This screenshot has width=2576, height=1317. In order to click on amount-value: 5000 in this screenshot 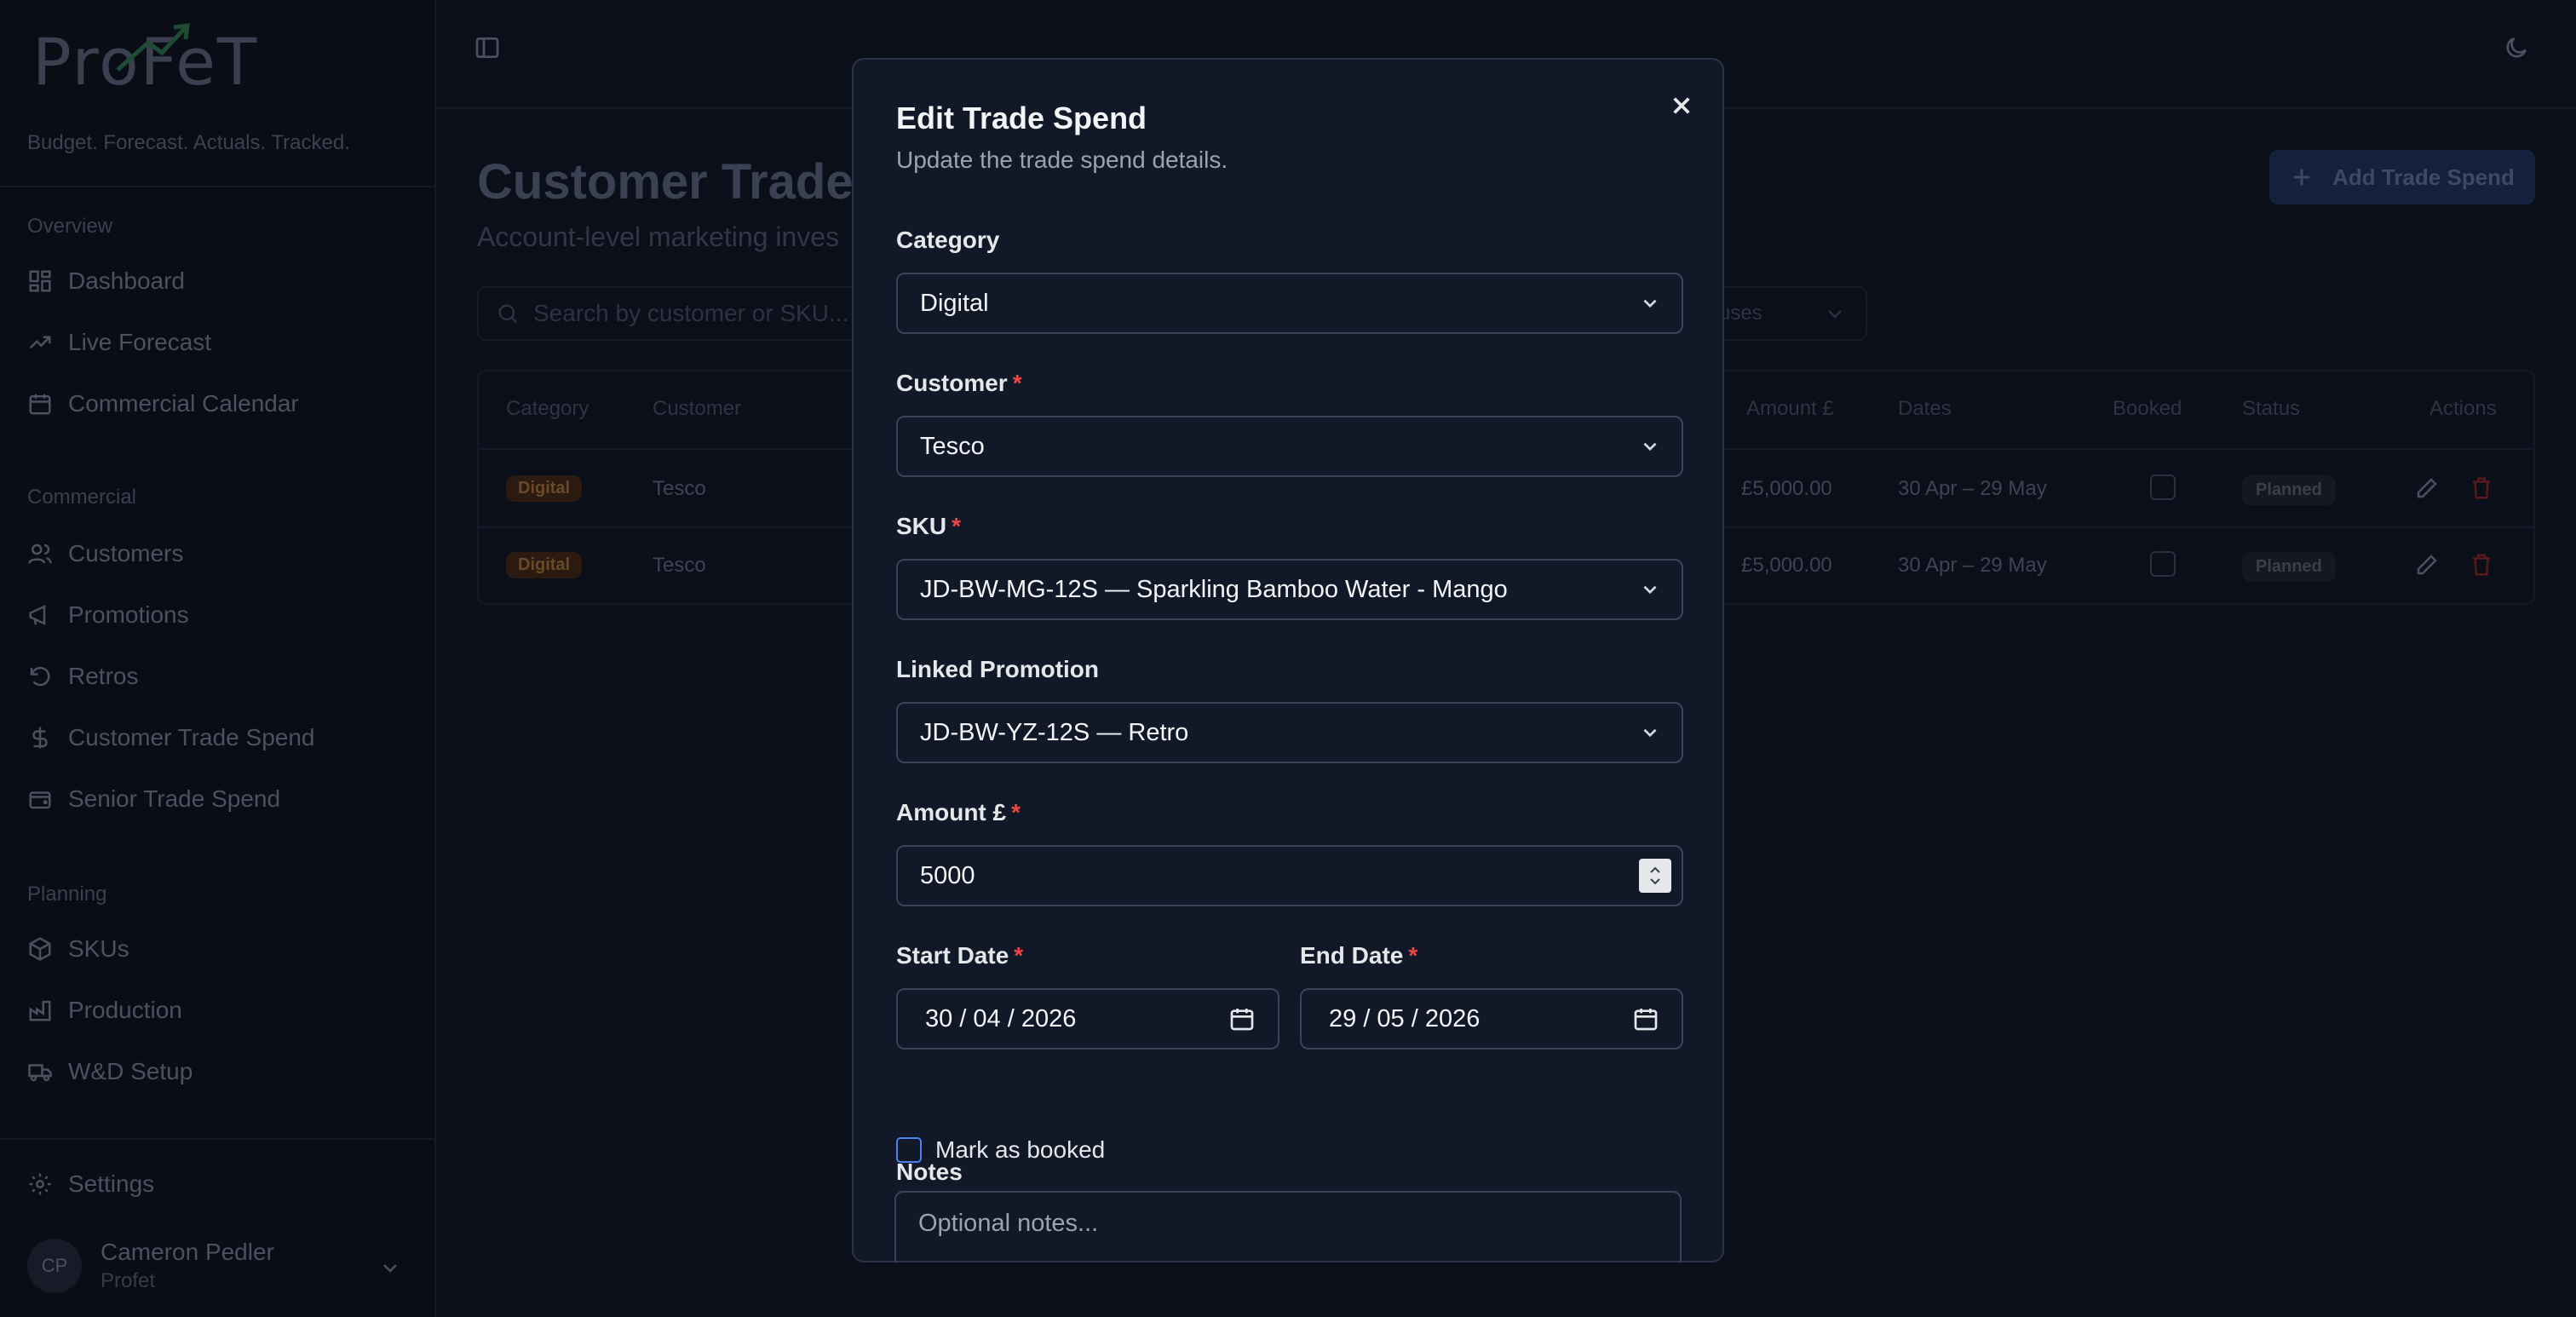, I will do `click(948, 875)`.